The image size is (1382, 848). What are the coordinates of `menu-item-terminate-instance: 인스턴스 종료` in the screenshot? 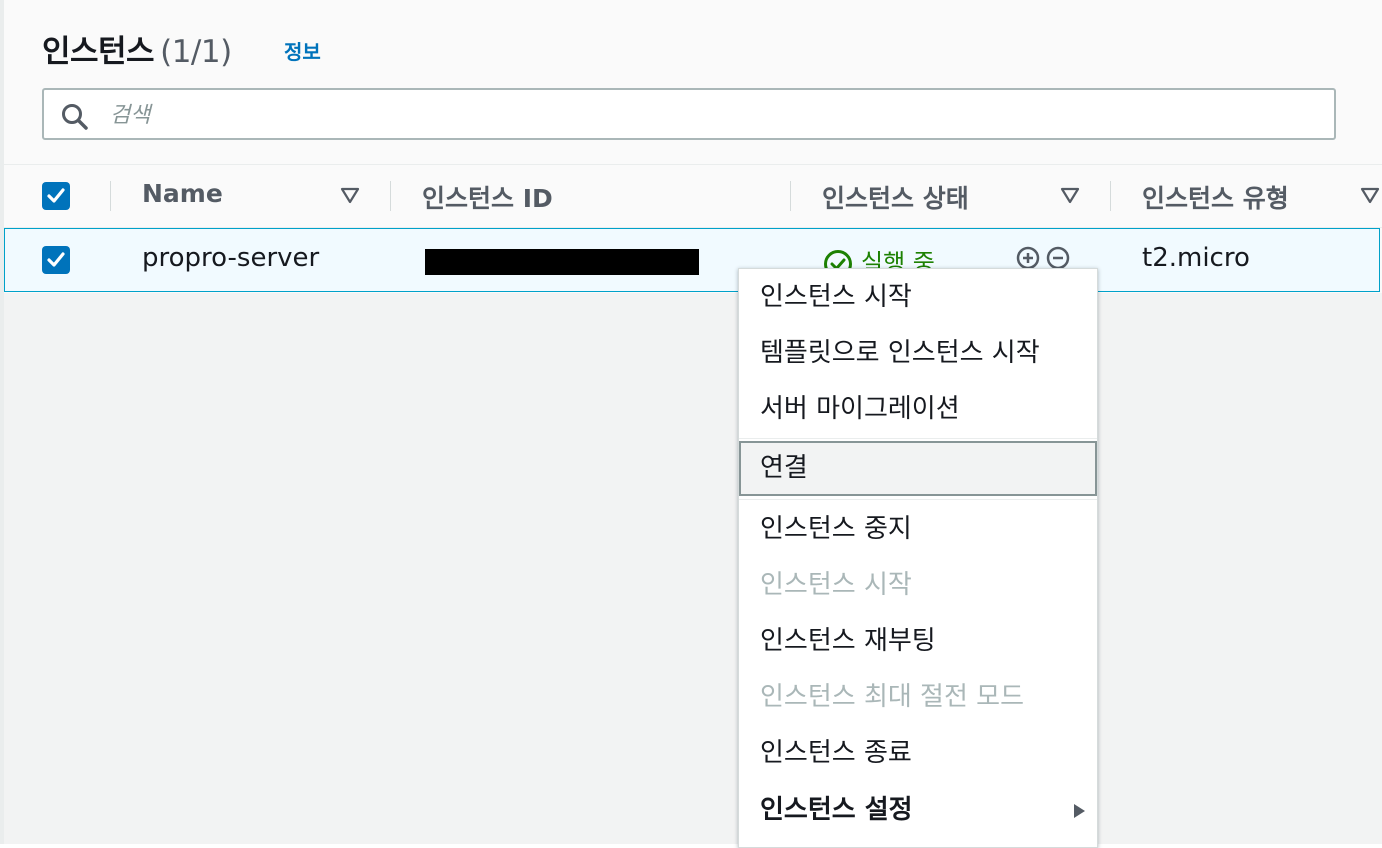 It's located at (918, 753).